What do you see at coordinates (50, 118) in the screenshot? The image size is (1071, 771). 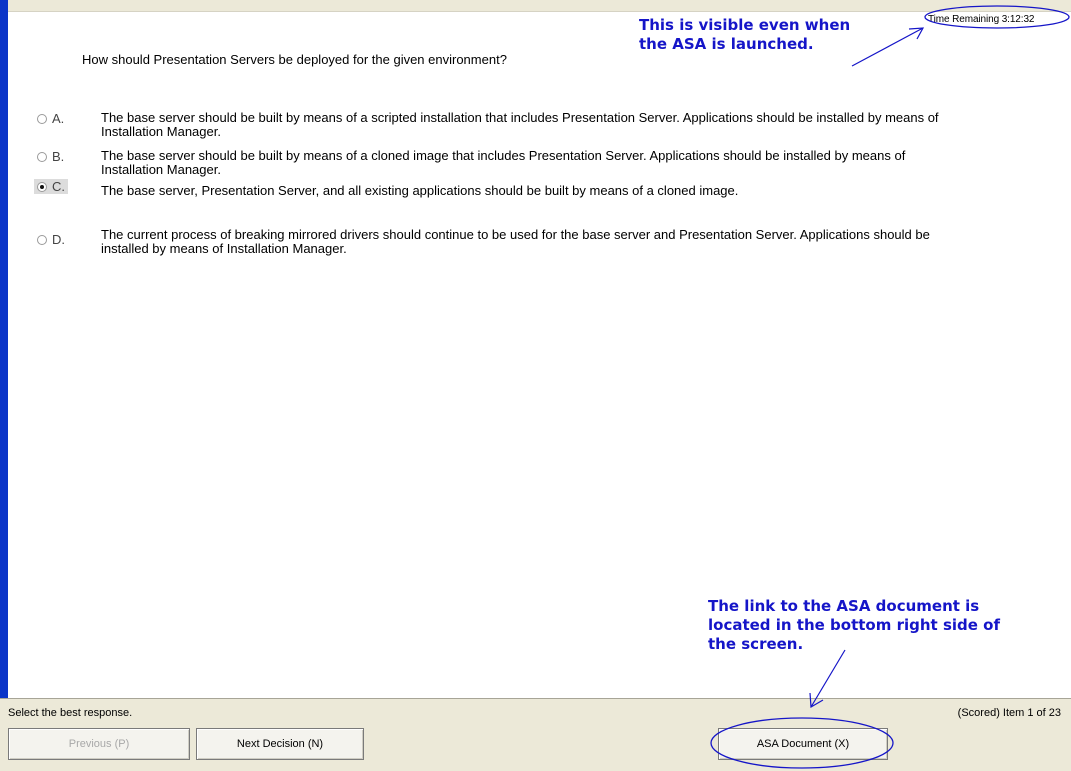 I see `option-a-select: A.` at bounding box center [50, 118].